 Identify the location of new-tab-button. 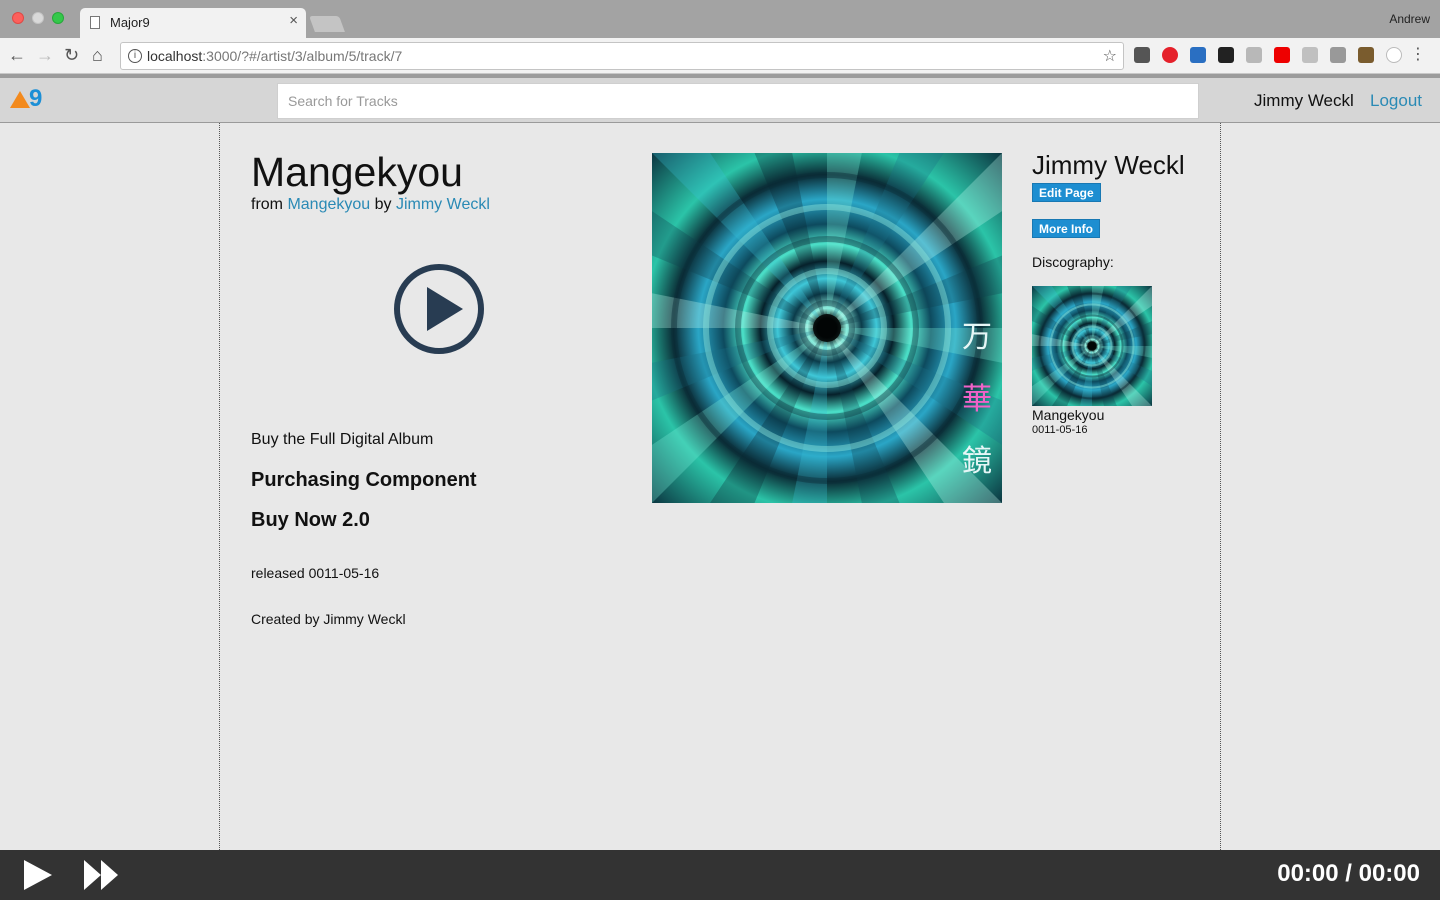
(327, 24).